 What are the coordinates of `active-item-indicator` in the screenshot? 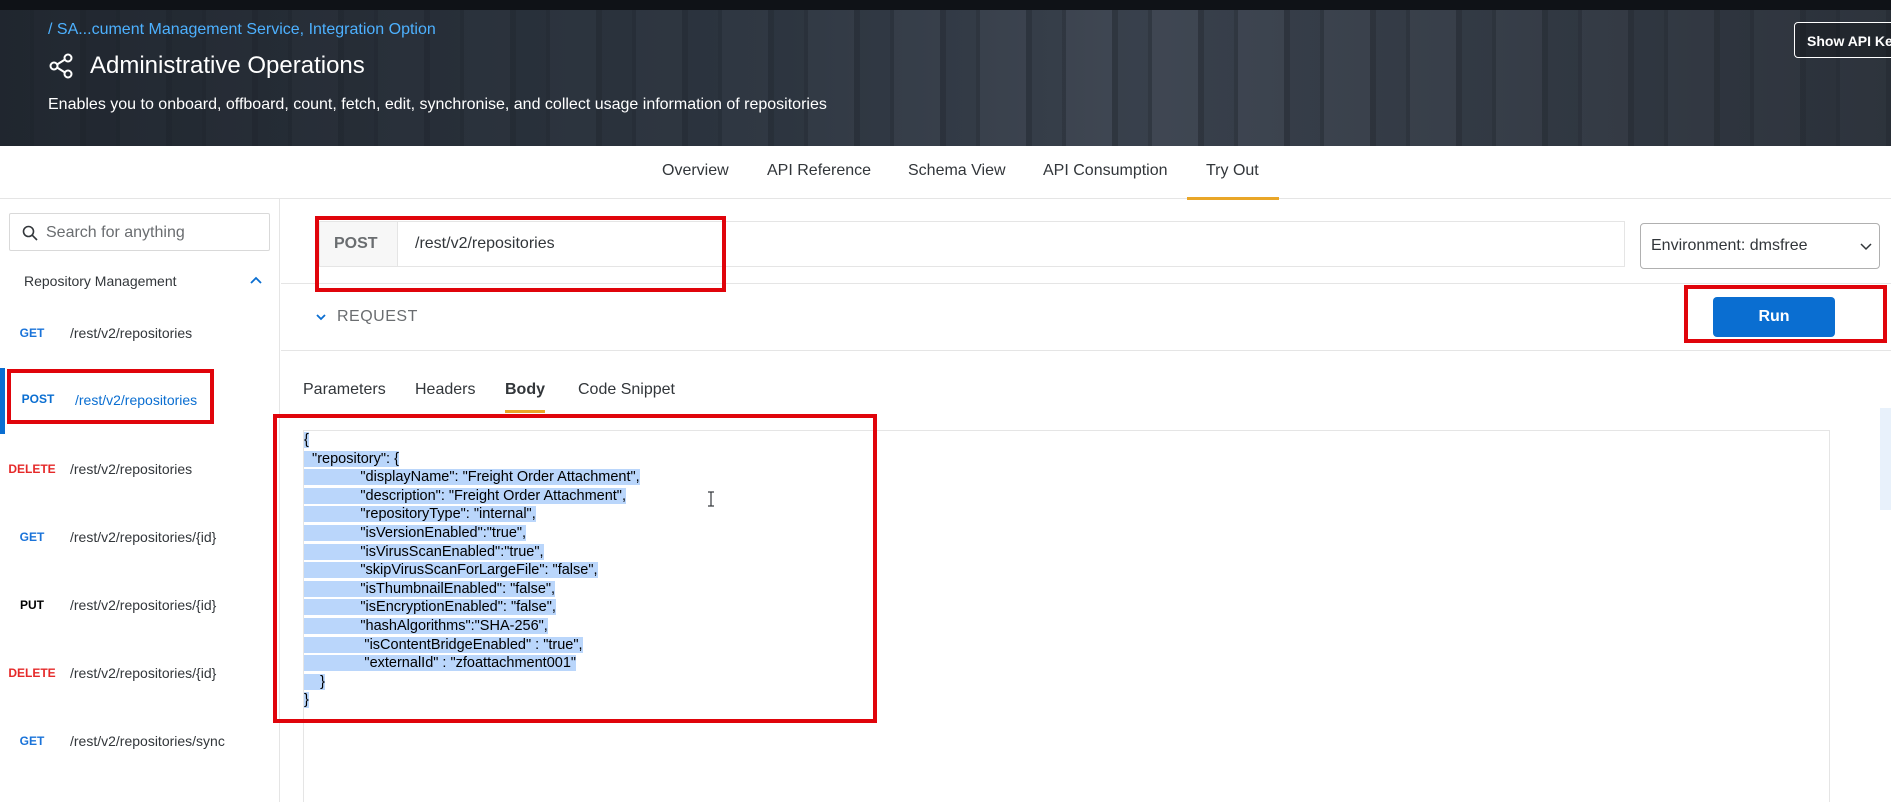 It's located at (2, 401).